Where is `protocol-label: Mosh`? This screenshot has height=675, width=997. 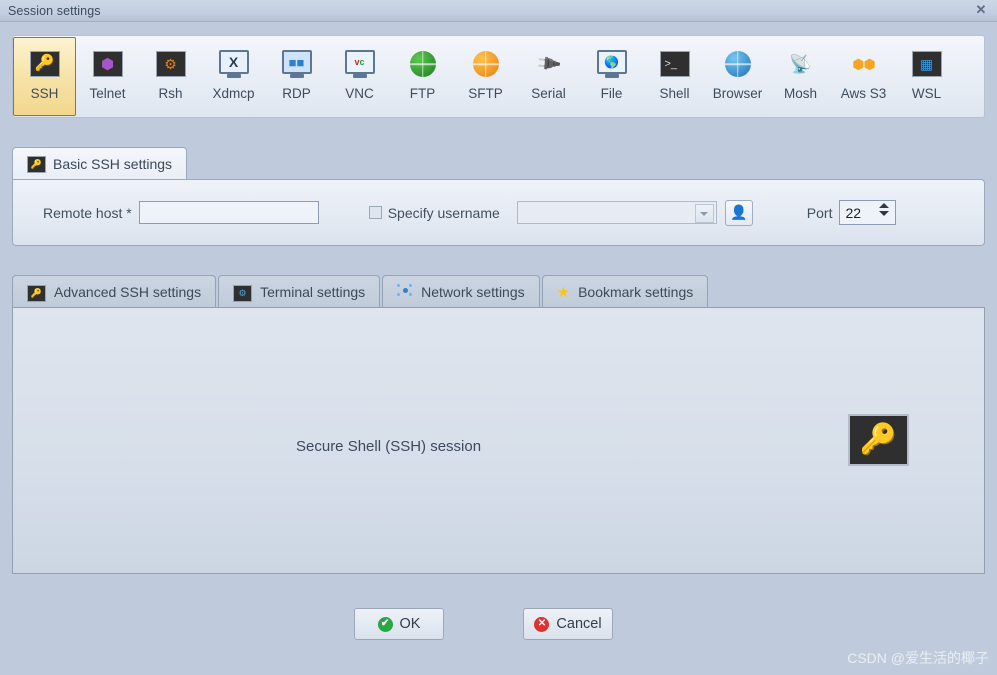
protocol-label: Mosh is located at coordinates (800, 93).